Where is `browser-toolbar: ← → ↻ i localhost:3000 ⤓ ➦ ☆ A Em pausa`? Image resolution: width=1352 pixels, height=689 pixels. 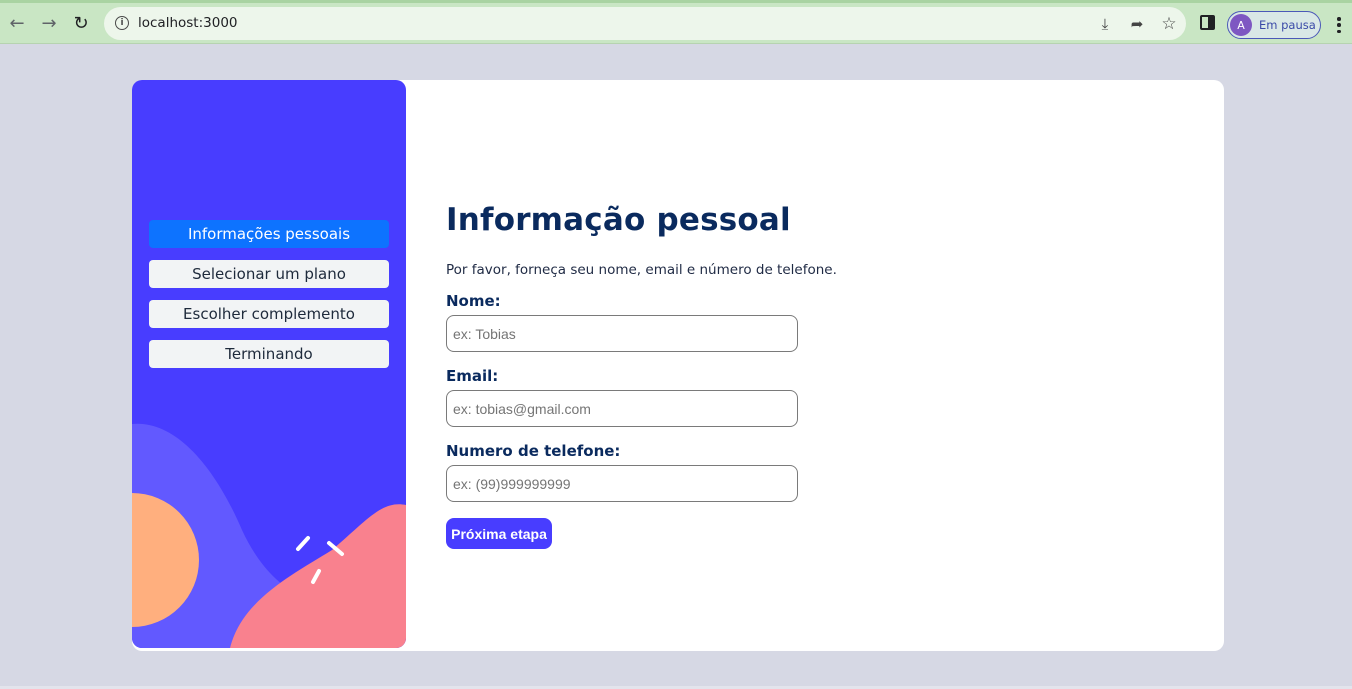
browser-toolbar: ← → ↻ i localhost:3000 ⤓ ➦ ☆ A Em pausa is located at coordinates (676, 22).